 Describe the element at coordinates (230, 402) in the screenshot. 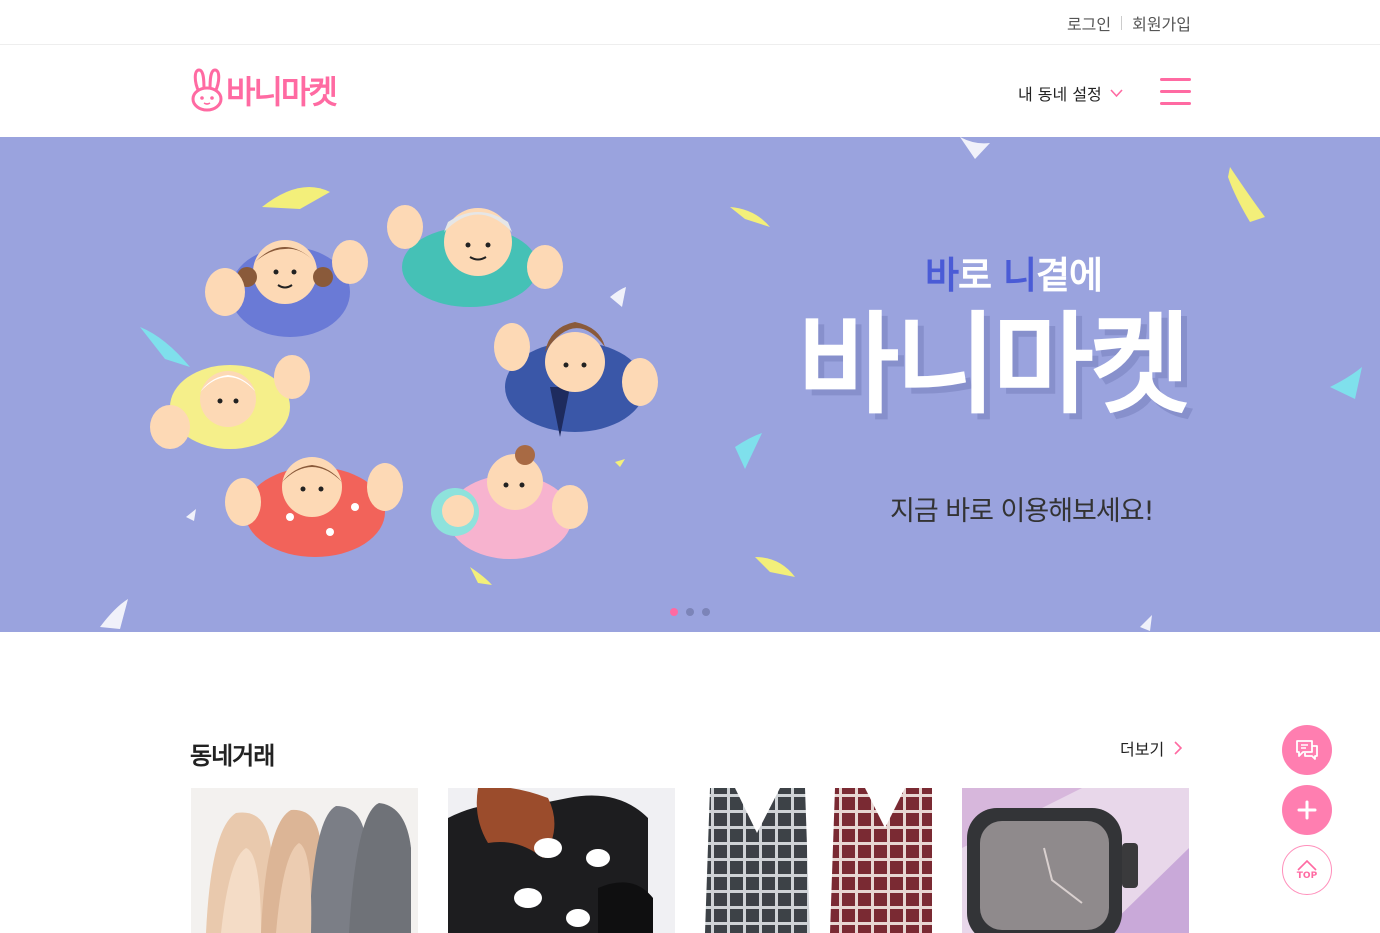

I see `character-grandma` at that location.